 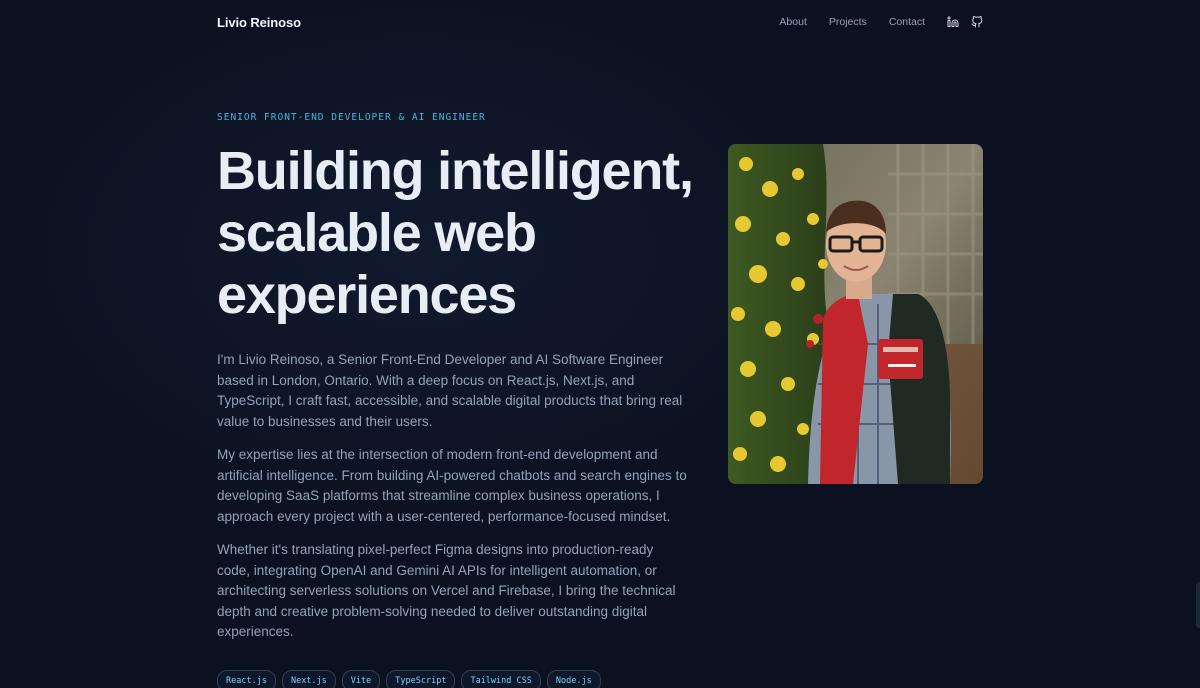 What do you see at coordinates (977, 22) in the screenshot?
I see `github-icon` at bounding box center [977, 22].